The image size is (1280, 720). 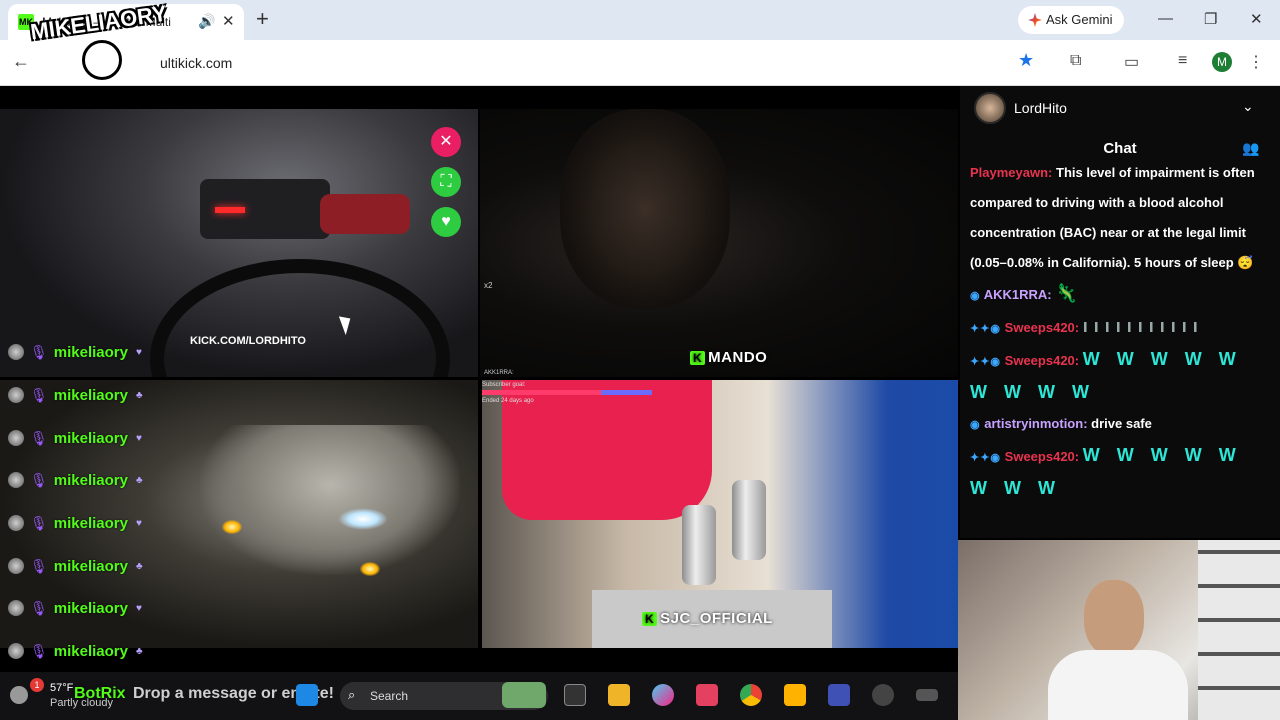 What do you see at coordinates (508, 401) in the screenshot?
I see `sub-goal-ended: Ended 24 days ago` at bounding box center [508, 401].